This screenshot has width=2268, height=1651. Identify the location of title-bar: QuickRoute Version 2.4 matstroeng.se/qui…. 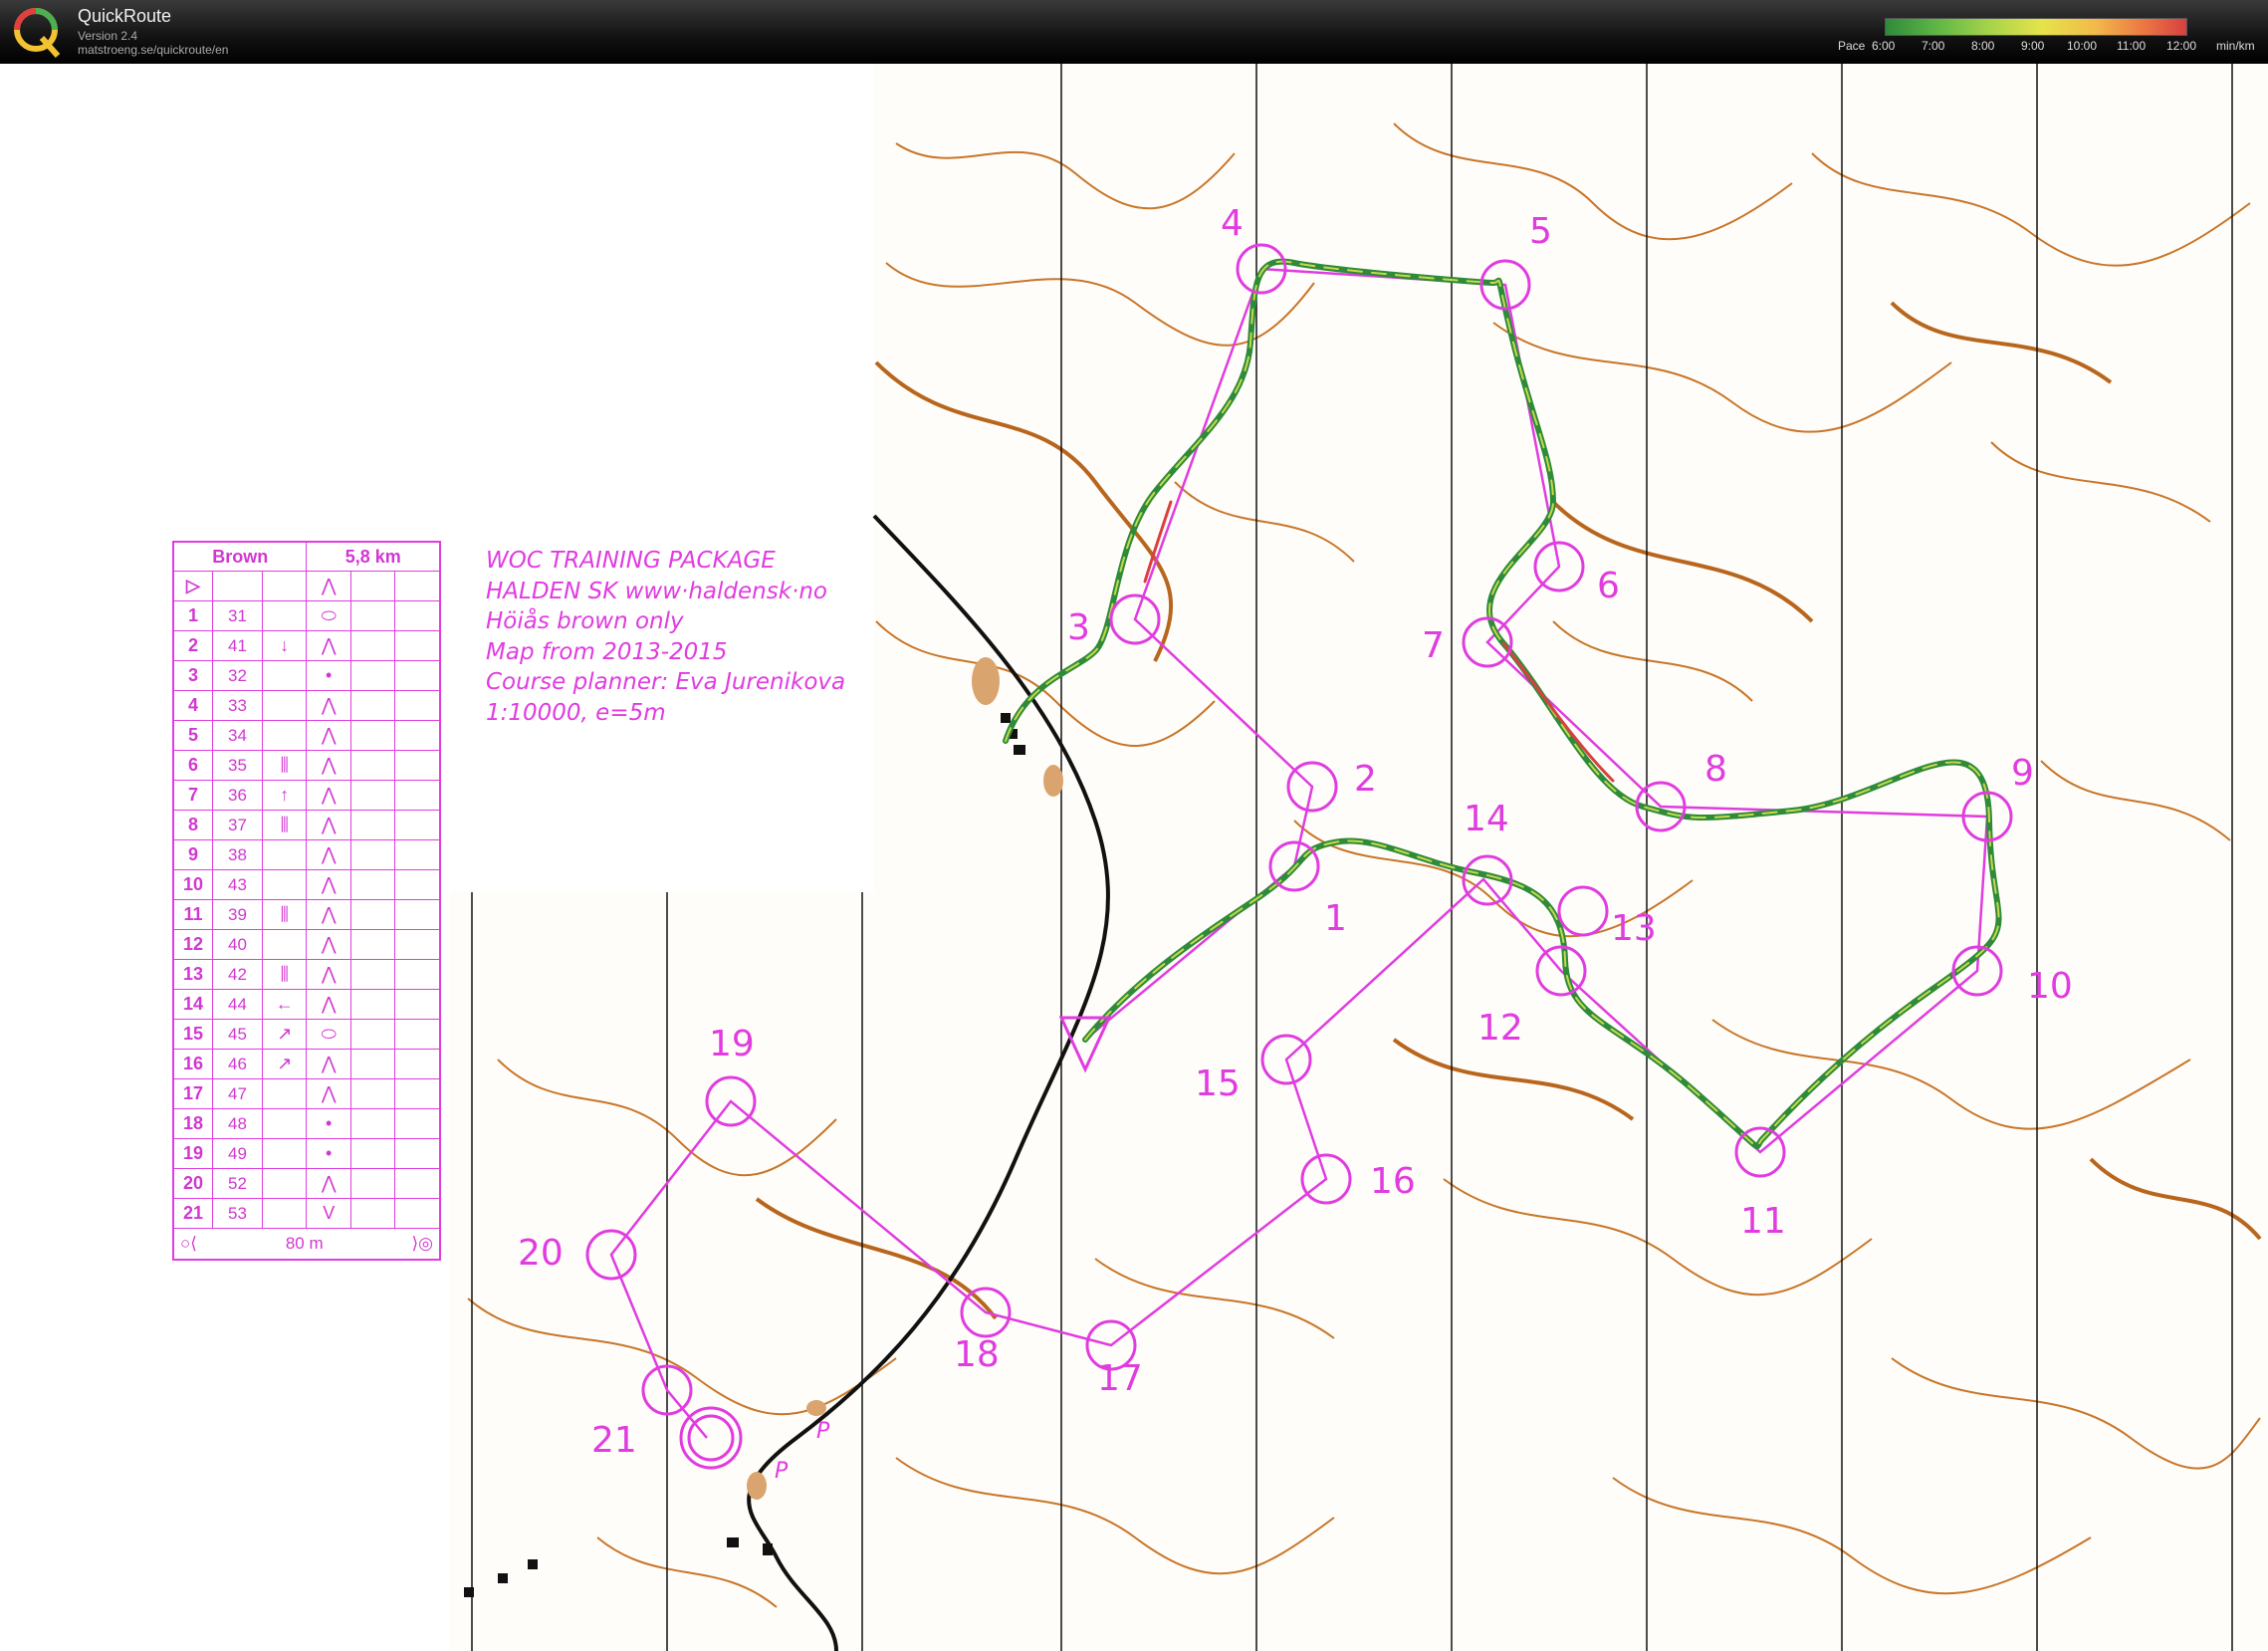
(1134, 32).